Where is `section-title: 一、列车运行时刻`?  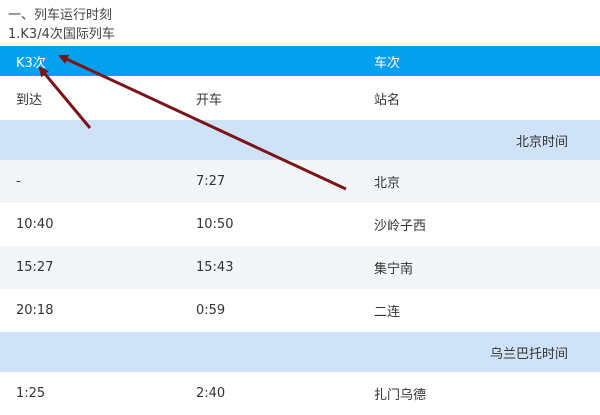
section-title: 一、列车运行时刻 is located at coordinates (60, 15).